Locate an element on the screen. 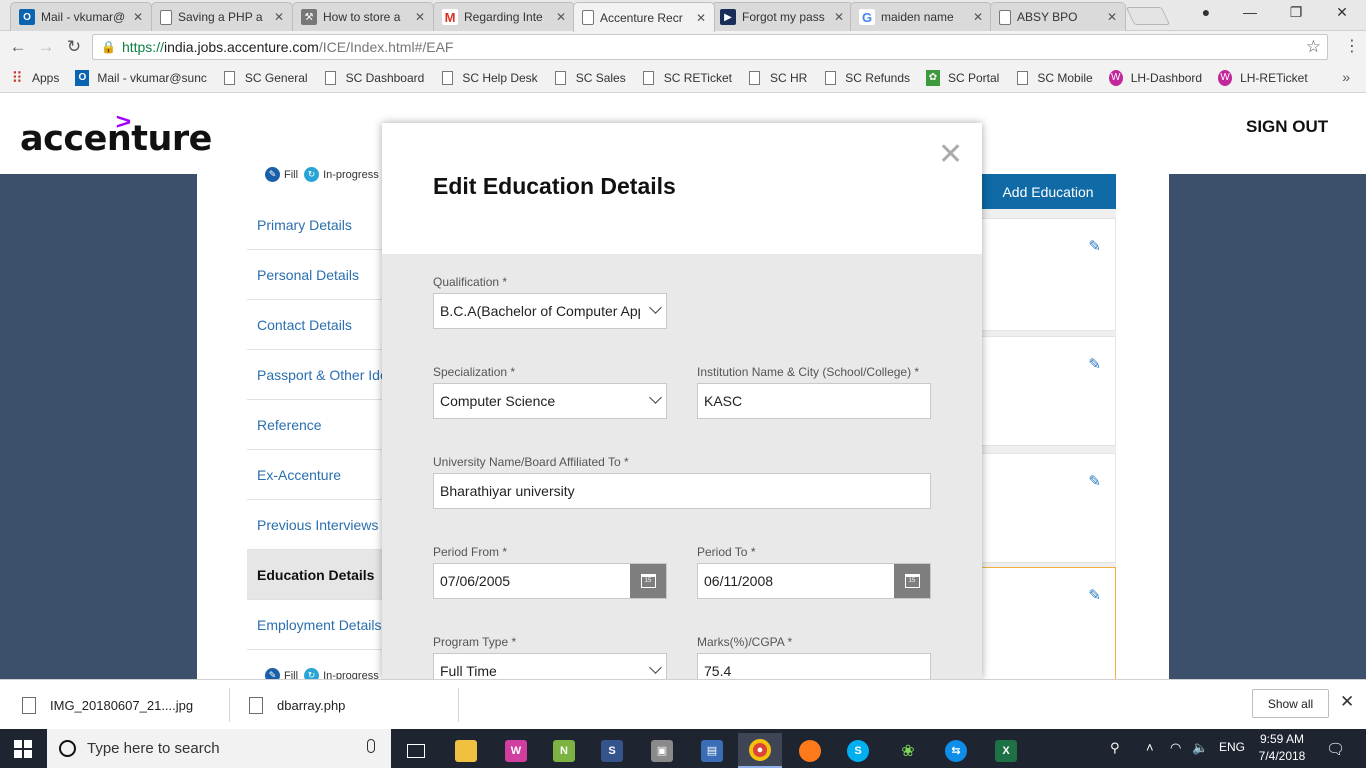 This screenshot has width=1366, height=768. teamviewer-icon: ⇆ is located at coordinates (956, 750).